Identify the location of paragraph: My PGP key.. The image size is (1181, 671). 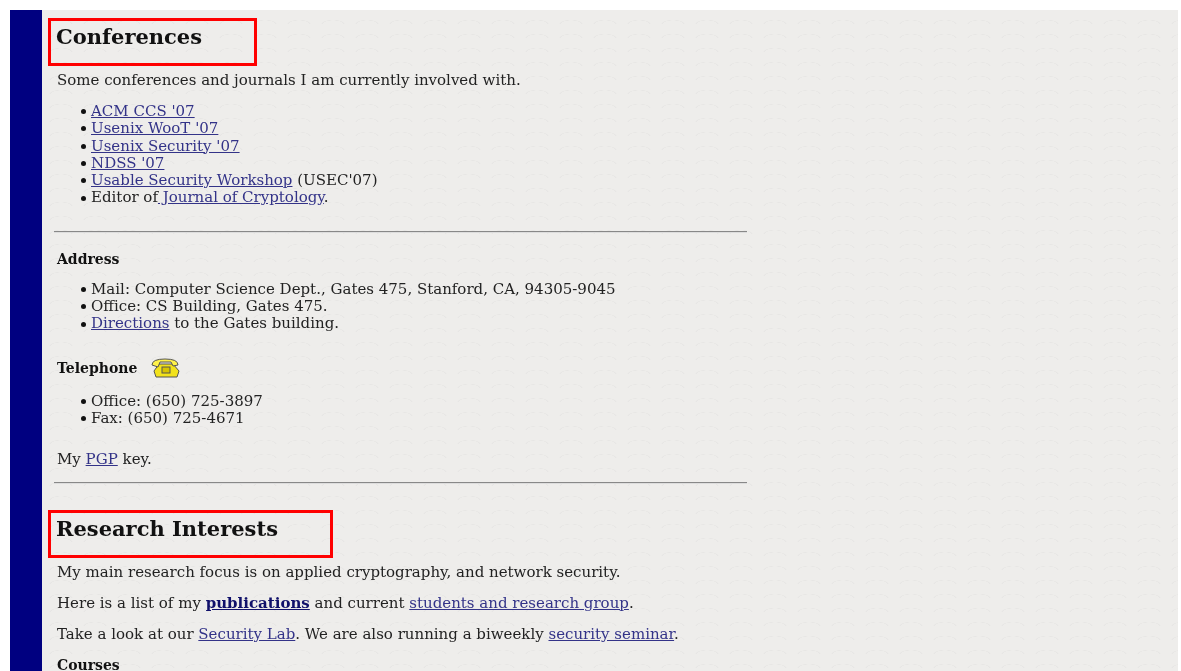
(105, 460).